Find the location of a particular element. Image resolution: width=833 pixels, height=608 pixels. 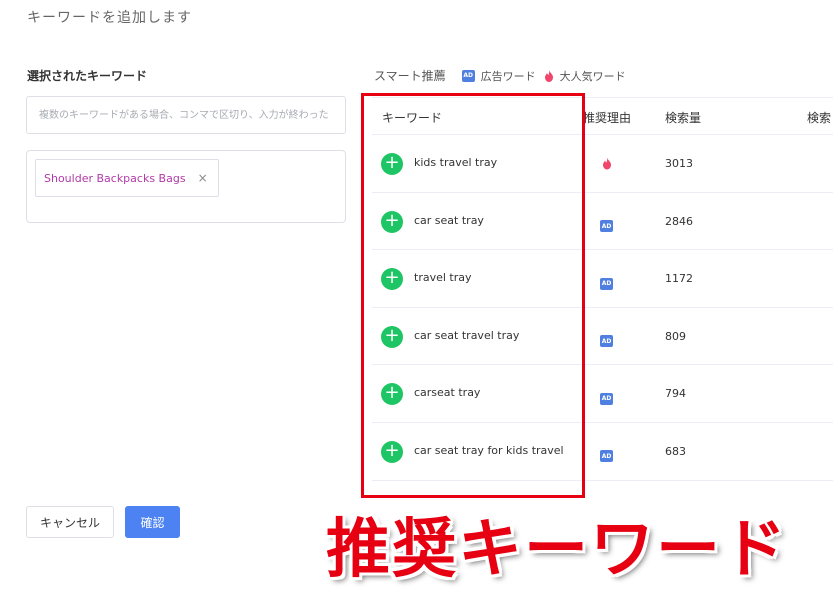

header-keyword: キーワード is located at coordinates (412, 118).